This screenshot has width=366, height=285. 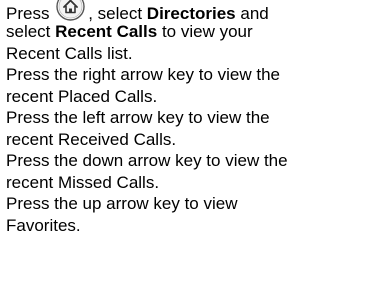 I want to click on instruction-line-8: Press the down arrow key to view the, so click(x=147, y=160).